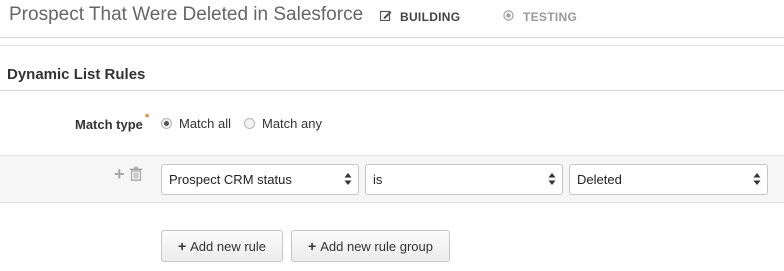 This screenshot has height=271, width=784. I want to click on rule-operator-value: is, so click(378, 179).